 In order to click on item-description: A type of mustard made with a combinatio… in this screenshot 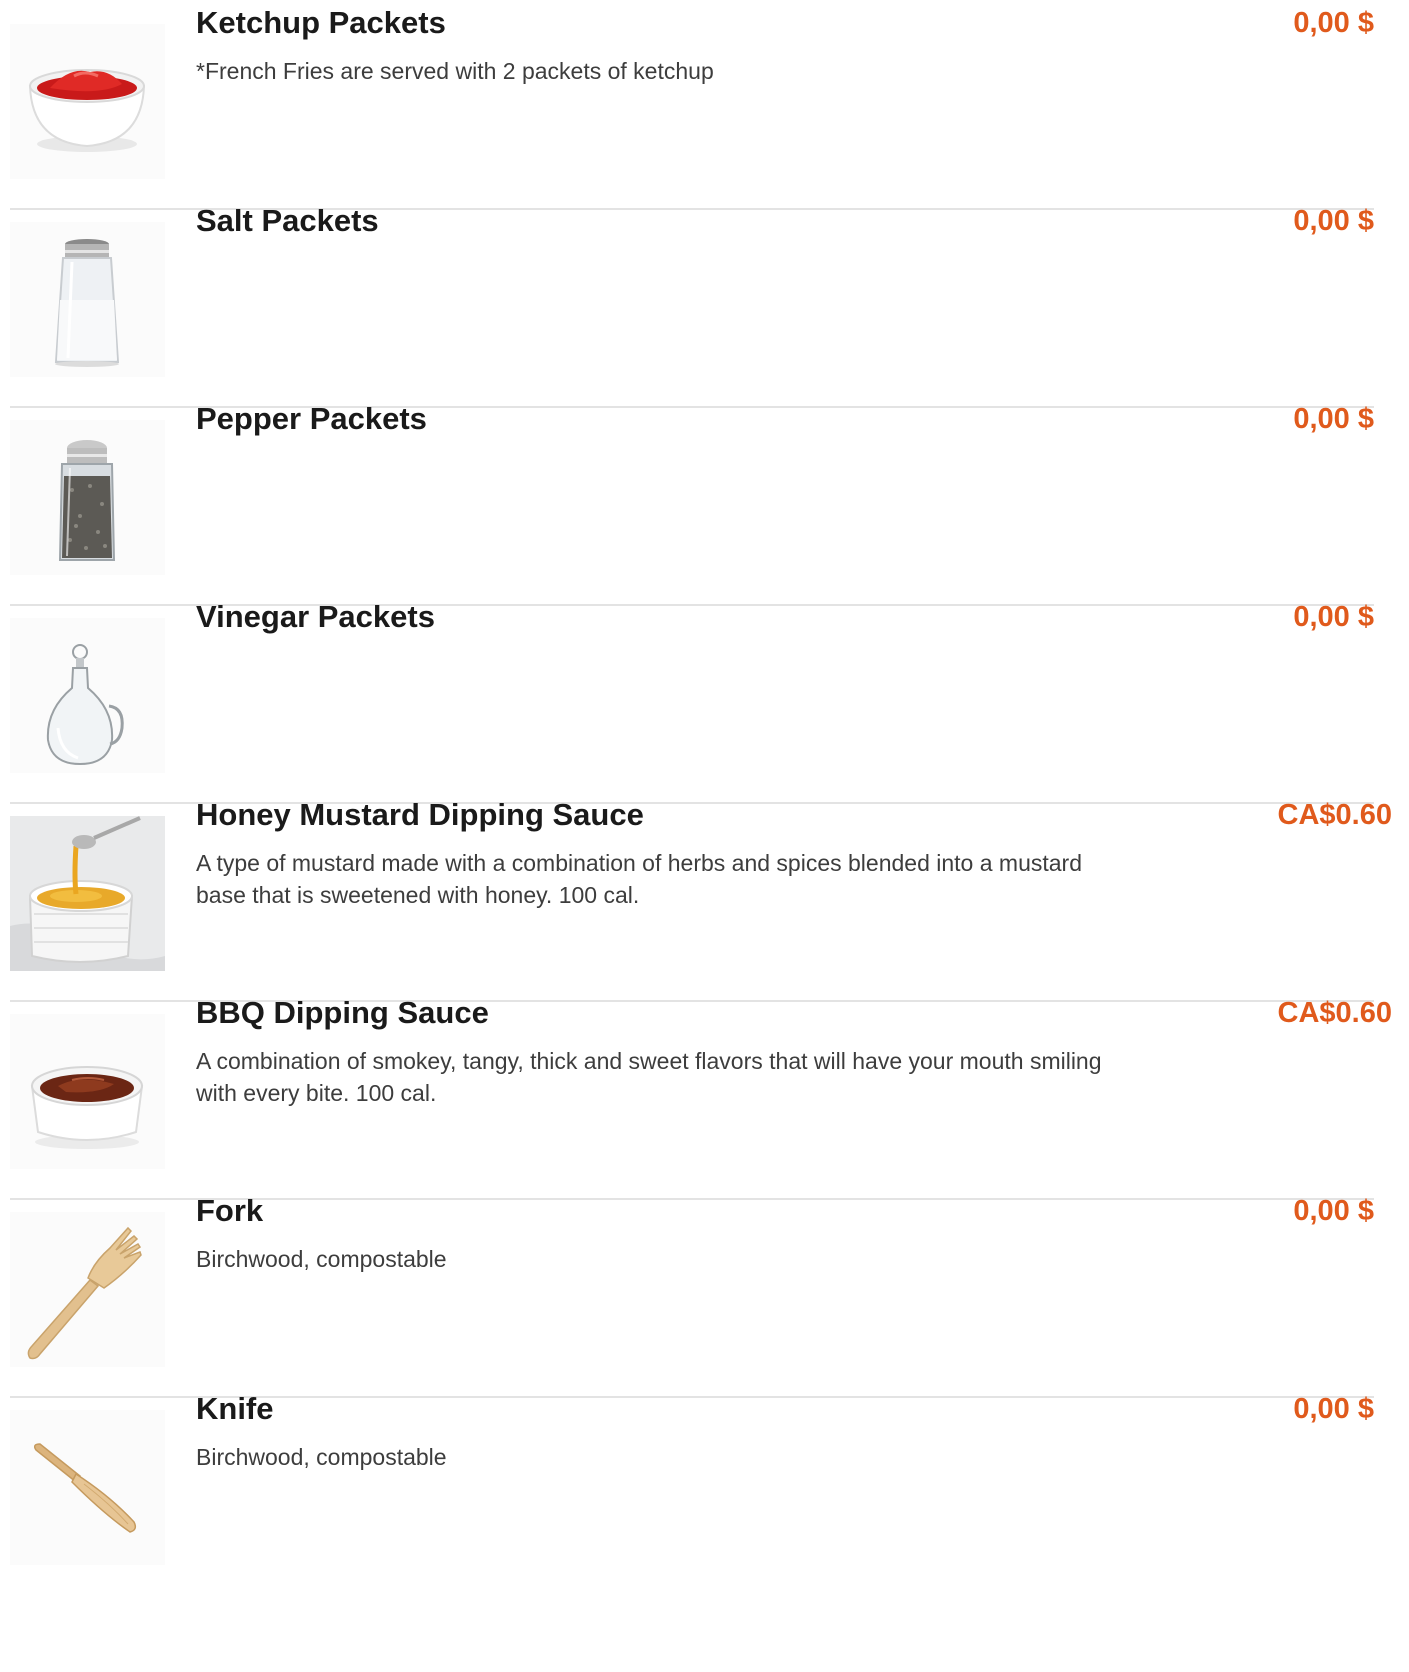, I will do `click(639, 879)`.